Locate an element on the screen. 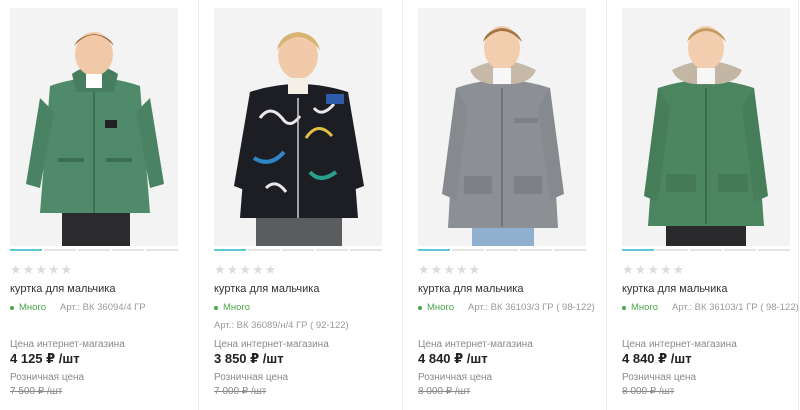  online-price: 4 125 ₽ /шт is located at coordinates (45, 358).